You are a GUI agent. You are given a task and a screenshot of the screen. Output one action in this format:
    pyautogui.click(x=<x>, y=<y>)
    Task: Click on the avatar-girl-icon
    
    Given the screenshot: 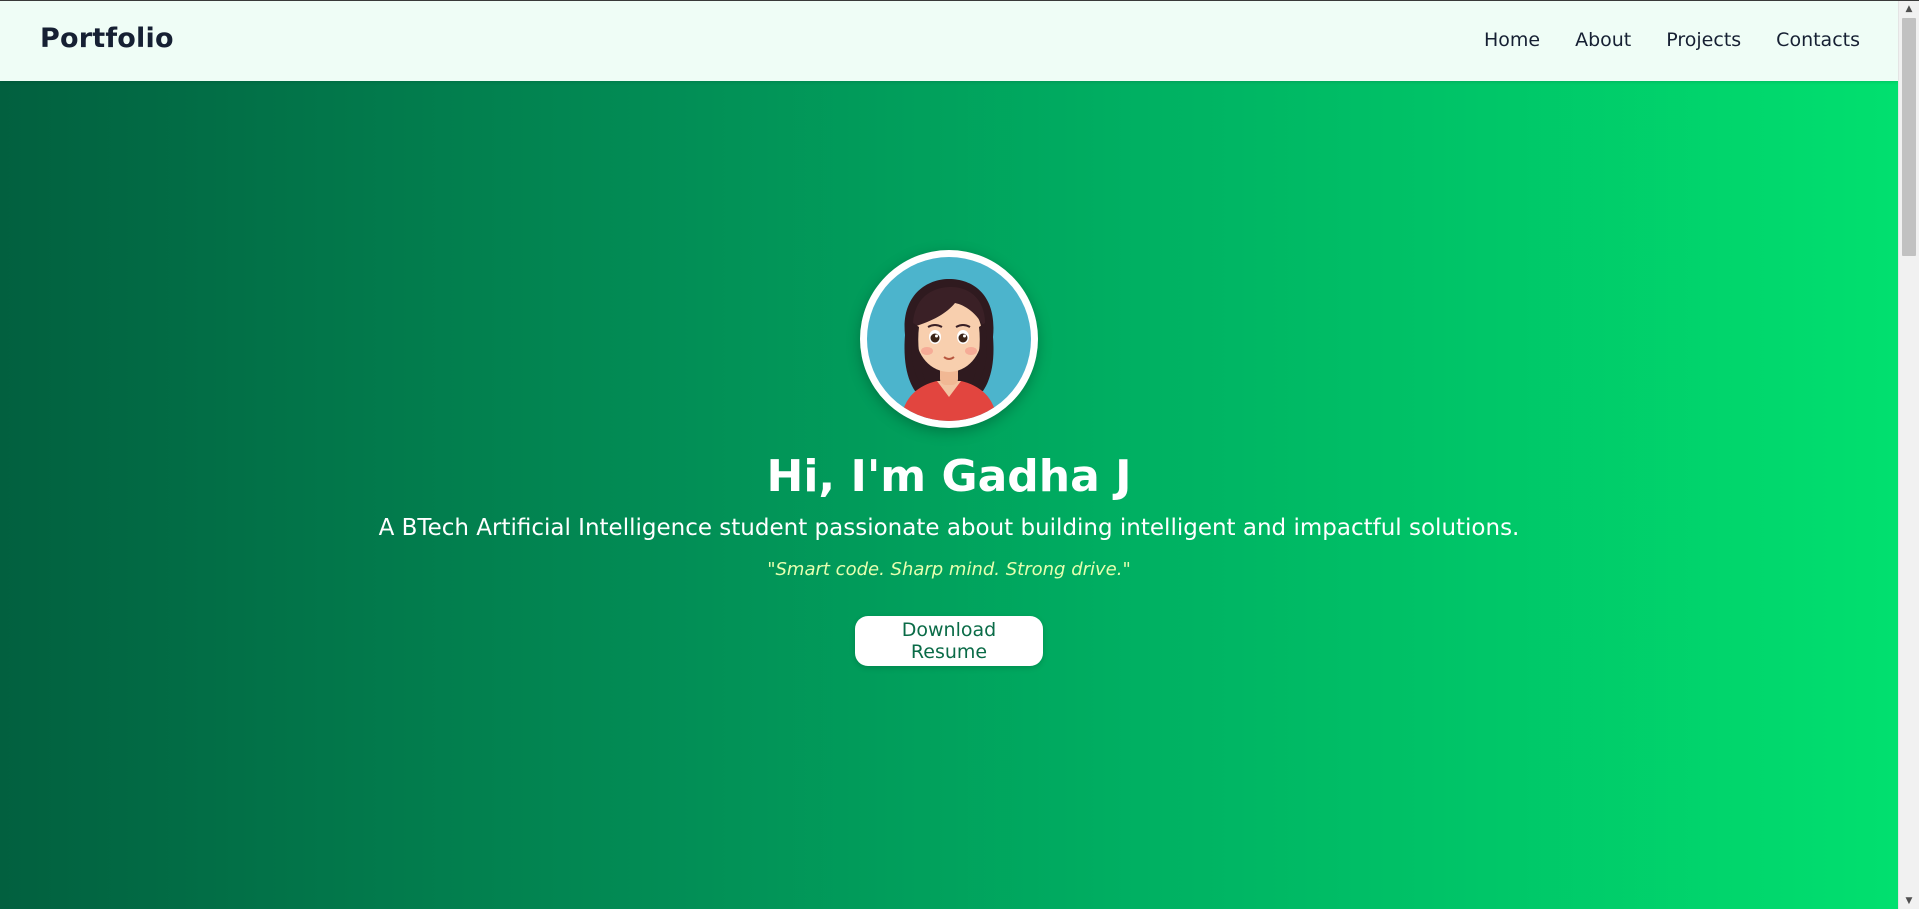 What is the action you would take?
    pyautogui.click(x=949, y=339)
    